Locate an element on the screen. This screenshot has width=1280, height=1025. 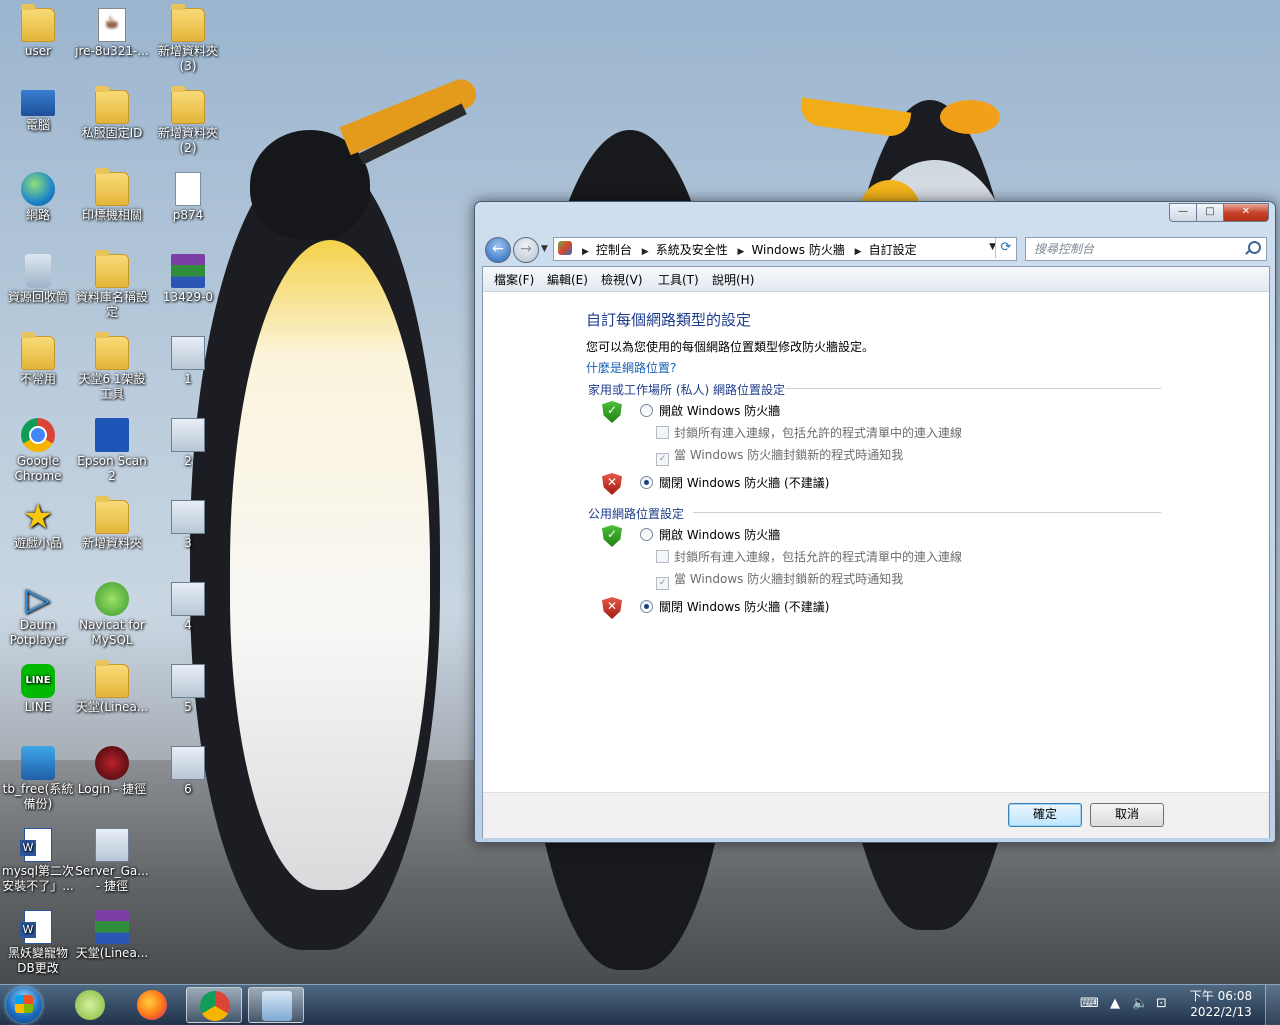
desktop-icon-db-name: 資料庫名稱設定 is located at coordinates (112, 284).